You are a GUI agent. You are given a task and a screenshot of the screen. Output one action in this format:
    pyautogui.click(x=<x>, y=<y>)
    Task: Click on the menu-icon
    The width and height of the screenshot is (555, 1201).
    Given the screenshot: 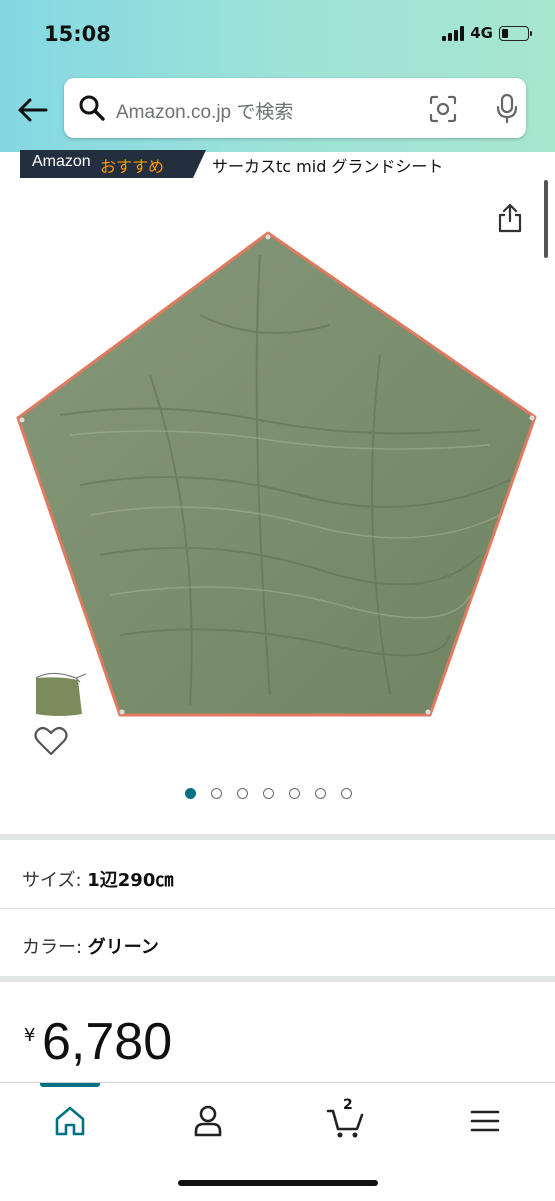 What is the action you would take?
    pyautogui.click(x=485, y=1121)
    